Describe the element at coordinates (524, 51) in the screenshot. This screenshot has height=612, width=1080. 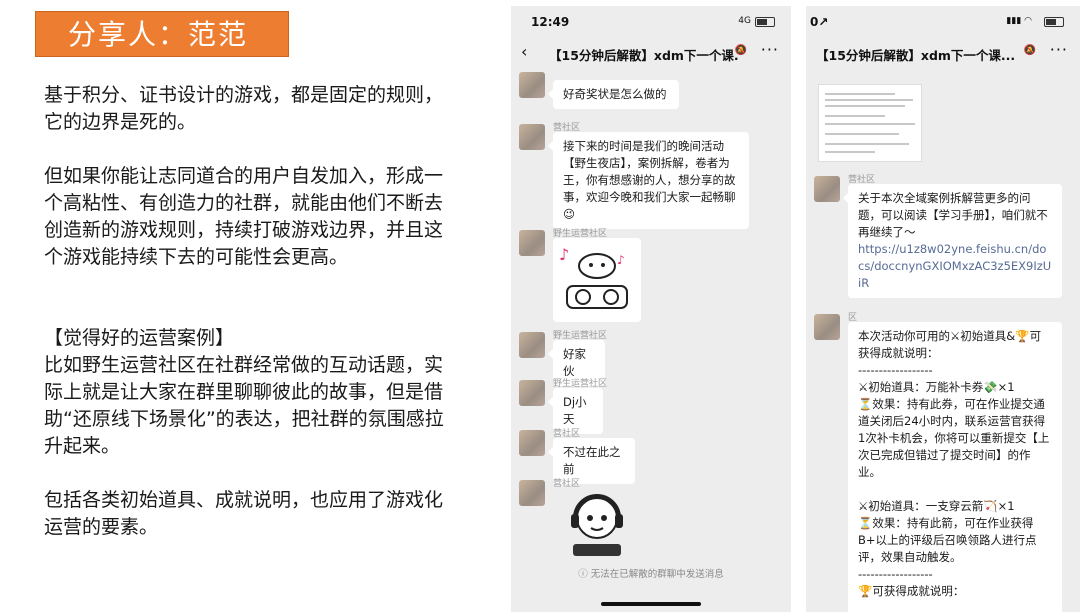
I see `back-icon: ‹` at that location.